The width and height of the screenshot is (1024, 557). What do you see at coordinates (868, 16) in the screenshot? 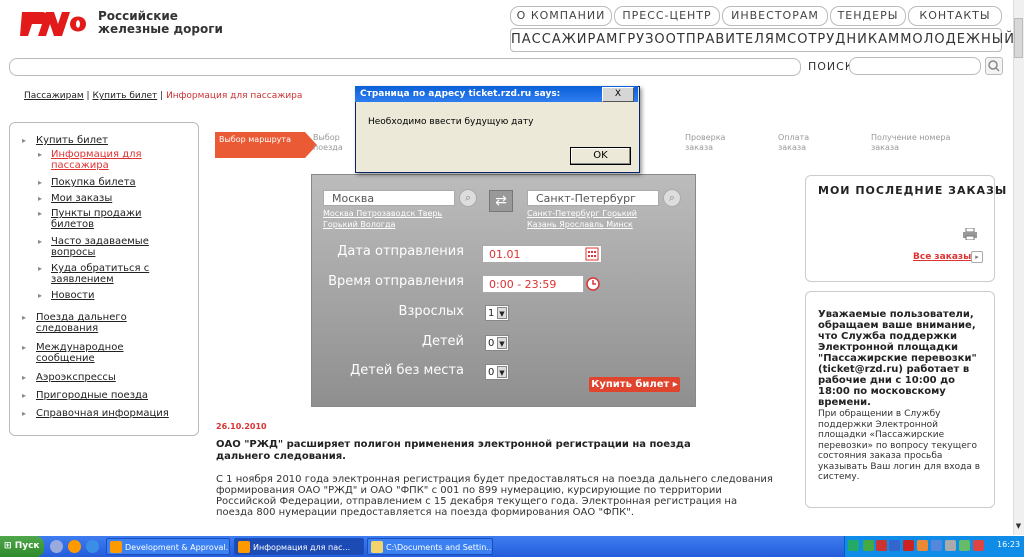
I see `topnav-tenders: ТЕНДЕРЫ` at bounding box center [868, 16].